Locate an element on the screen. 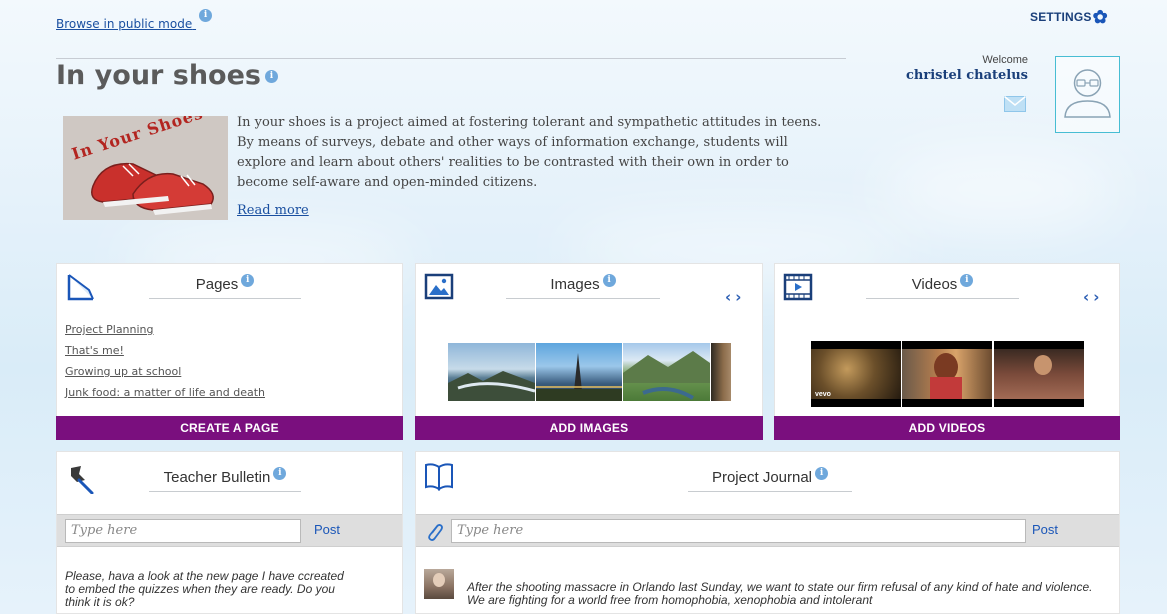 Image resolution: width=1167 pixels, height=614 pixels. journal-card-title: Project Journal i is located at coordinates (770, 479).